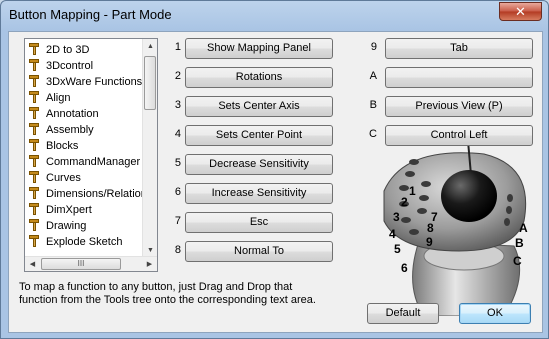 The width and height of the screenshot is (549, 339). I want to click on device-label-4: 4, so click(392, 234).